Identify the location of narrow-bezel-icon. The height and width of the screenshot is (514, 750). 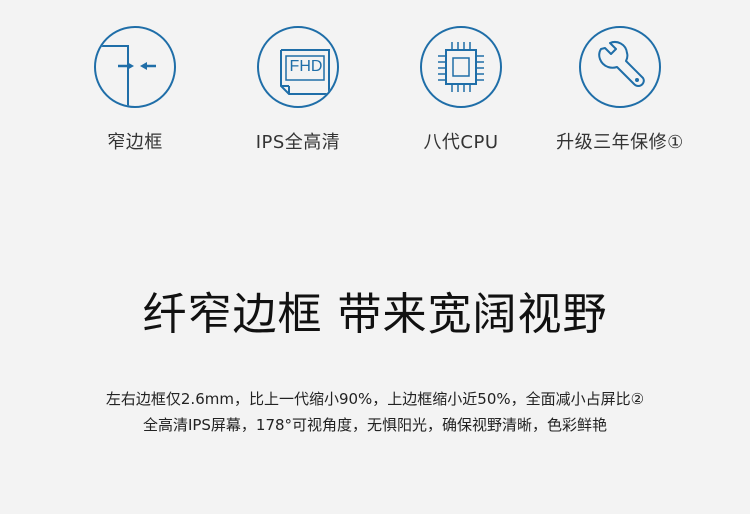
(135, 67).